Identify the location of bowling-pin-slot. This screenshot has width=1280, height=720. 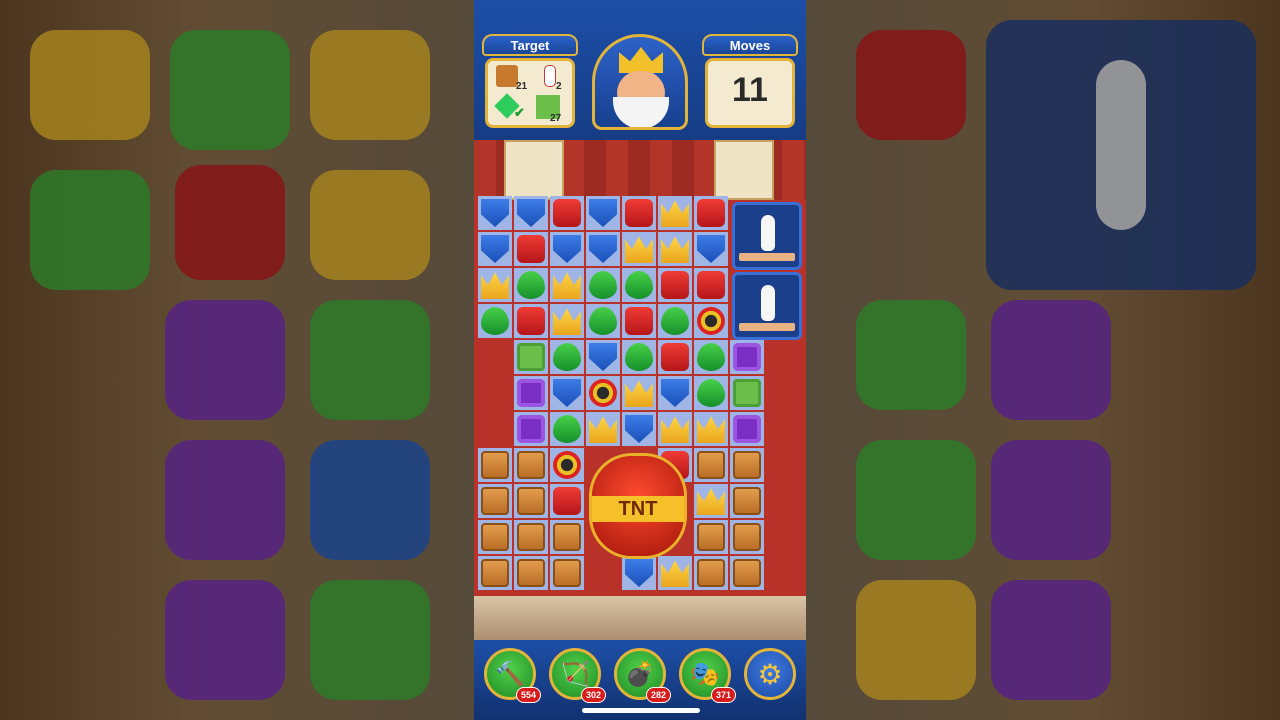
(767, 236).